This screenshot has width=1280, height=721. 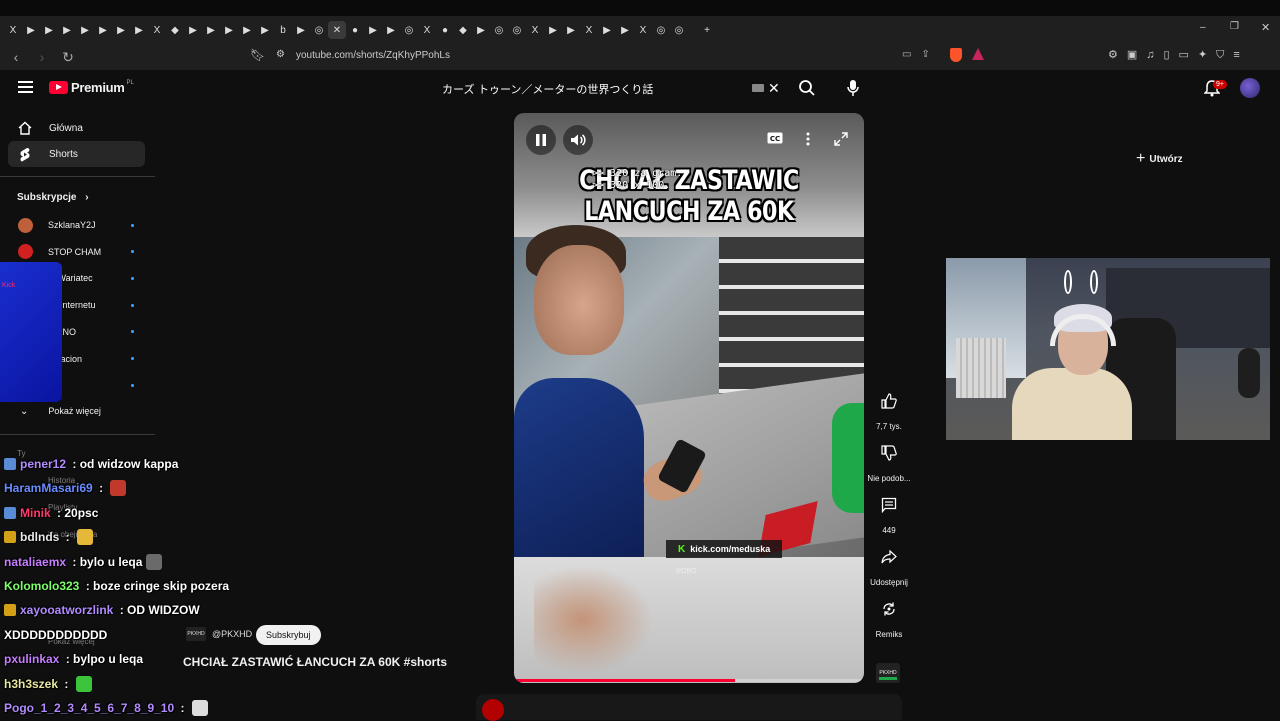 What do you see at coordinates (280, 54) in the screenshot?
I see `site-info-icon: ⚙︎` at bounding box center [280, 54].